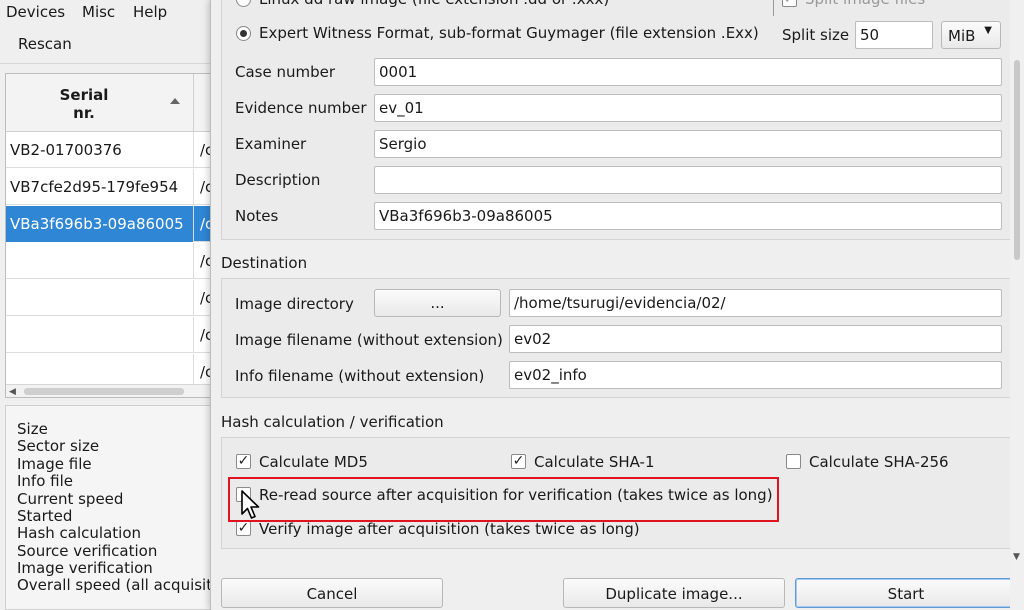  I want to click on info-label-overall-speed: Overall speed (all acquisit, so click(115, 585).